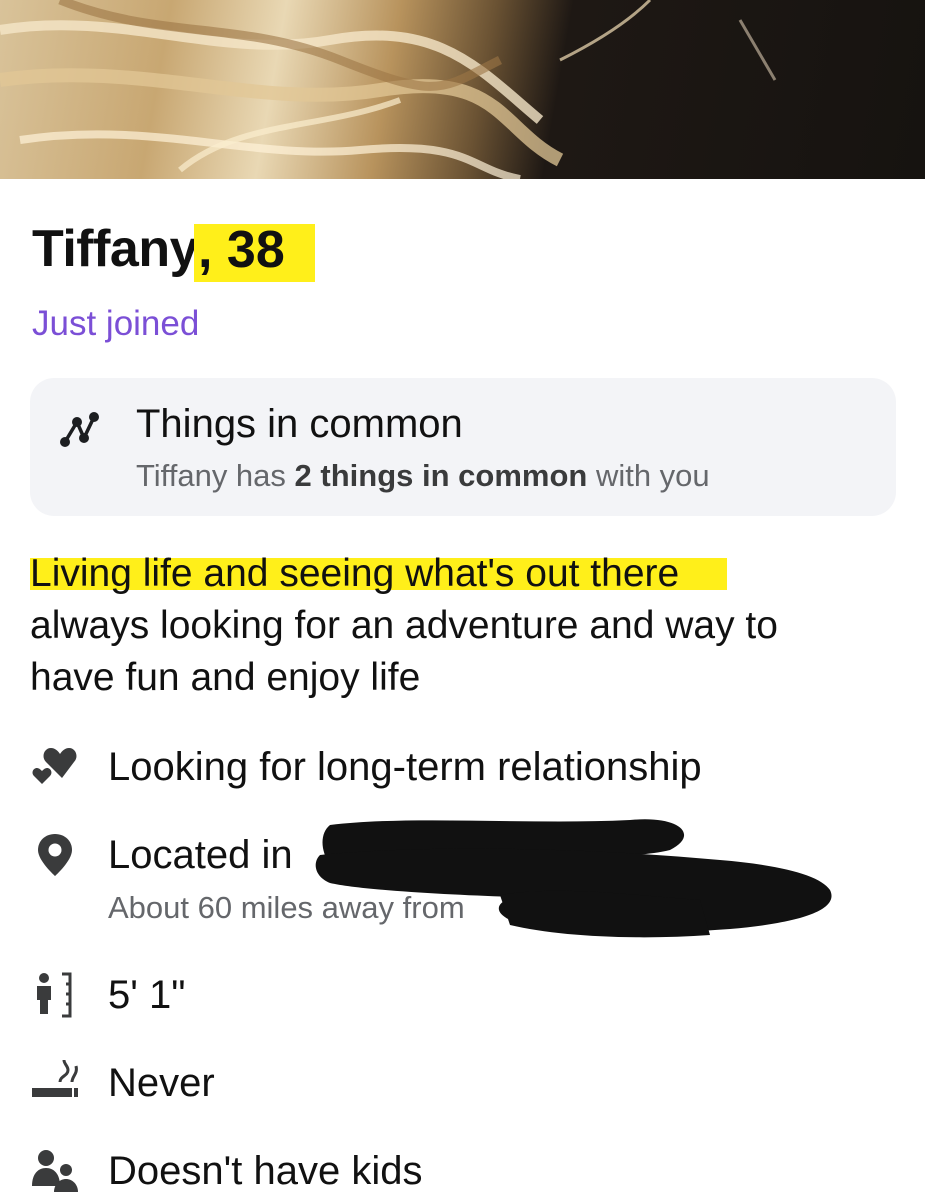 The image size is (925, 1200). Describe the element at coordinates (116, 323) in the screenshot. I see `join-status: Just joined` at that location.